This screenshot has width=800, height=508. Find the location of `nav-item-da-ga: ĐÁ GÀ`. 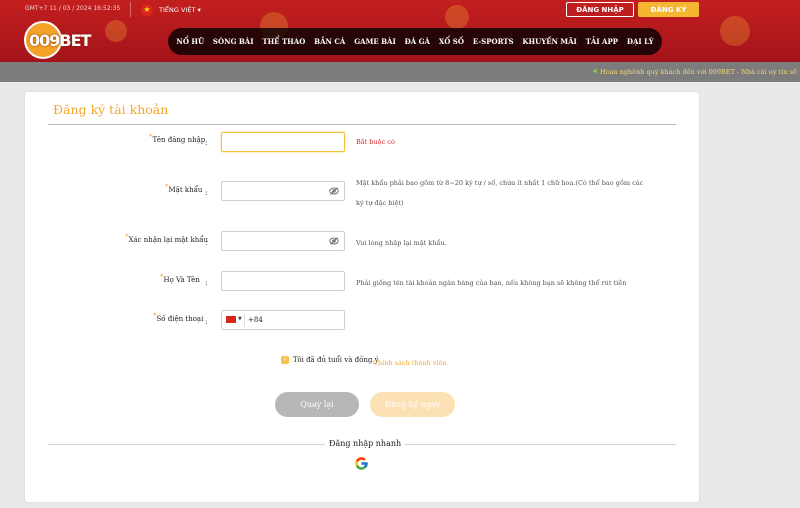

nav-item-da-ga: ĐÁ GÀ is located at coordinates (417, 41).